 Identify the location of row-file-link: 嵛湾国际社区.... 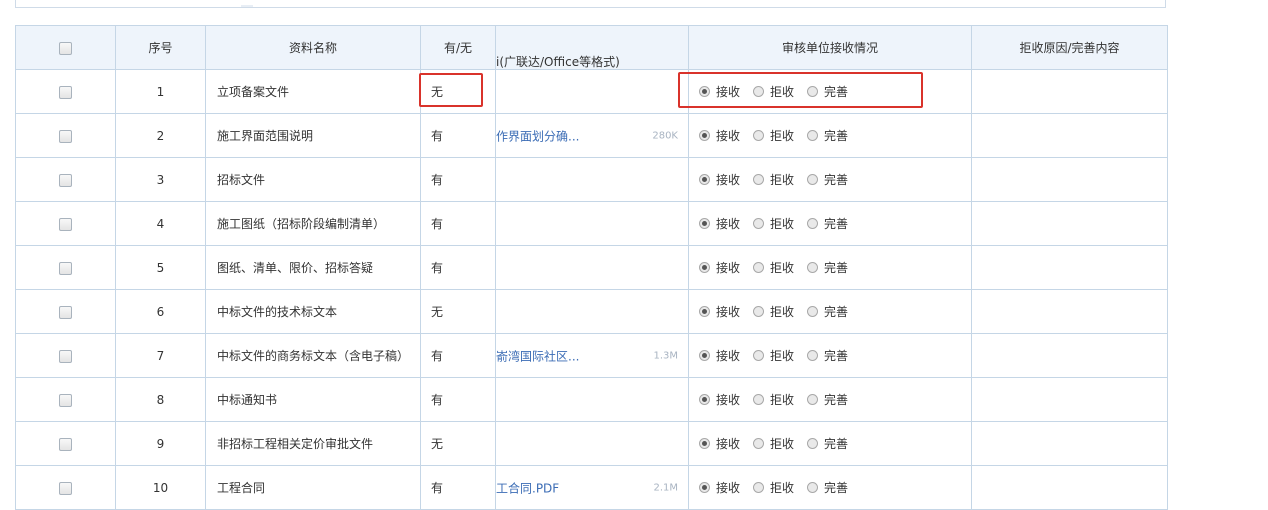
(538, 355).